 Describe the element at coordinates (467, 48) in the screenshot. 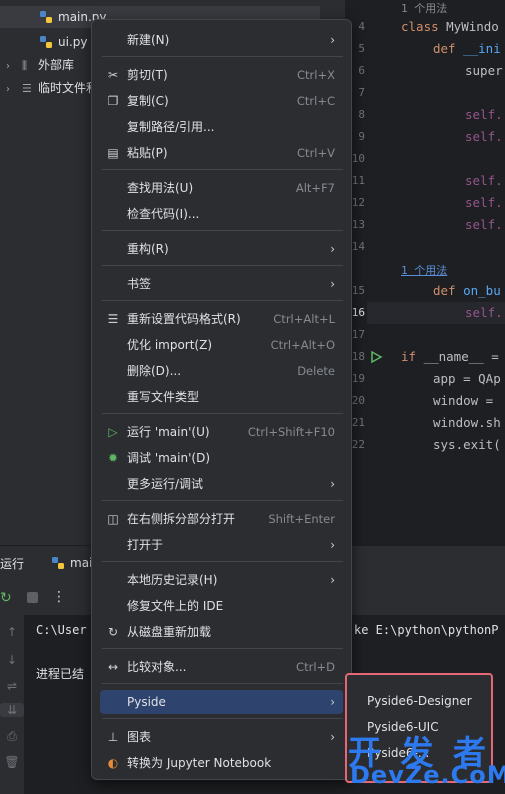

I see `code-line: def __ini` at that location.